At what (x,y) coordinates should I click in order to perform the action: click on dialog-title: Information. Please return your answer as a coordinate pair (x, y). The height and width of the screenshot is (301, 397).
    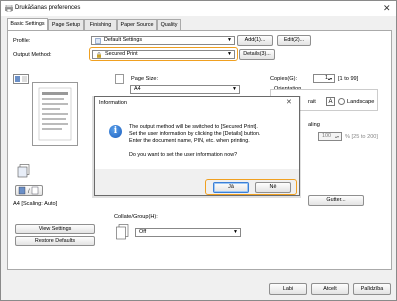
    Looking at the image, I should click on (113, 103).